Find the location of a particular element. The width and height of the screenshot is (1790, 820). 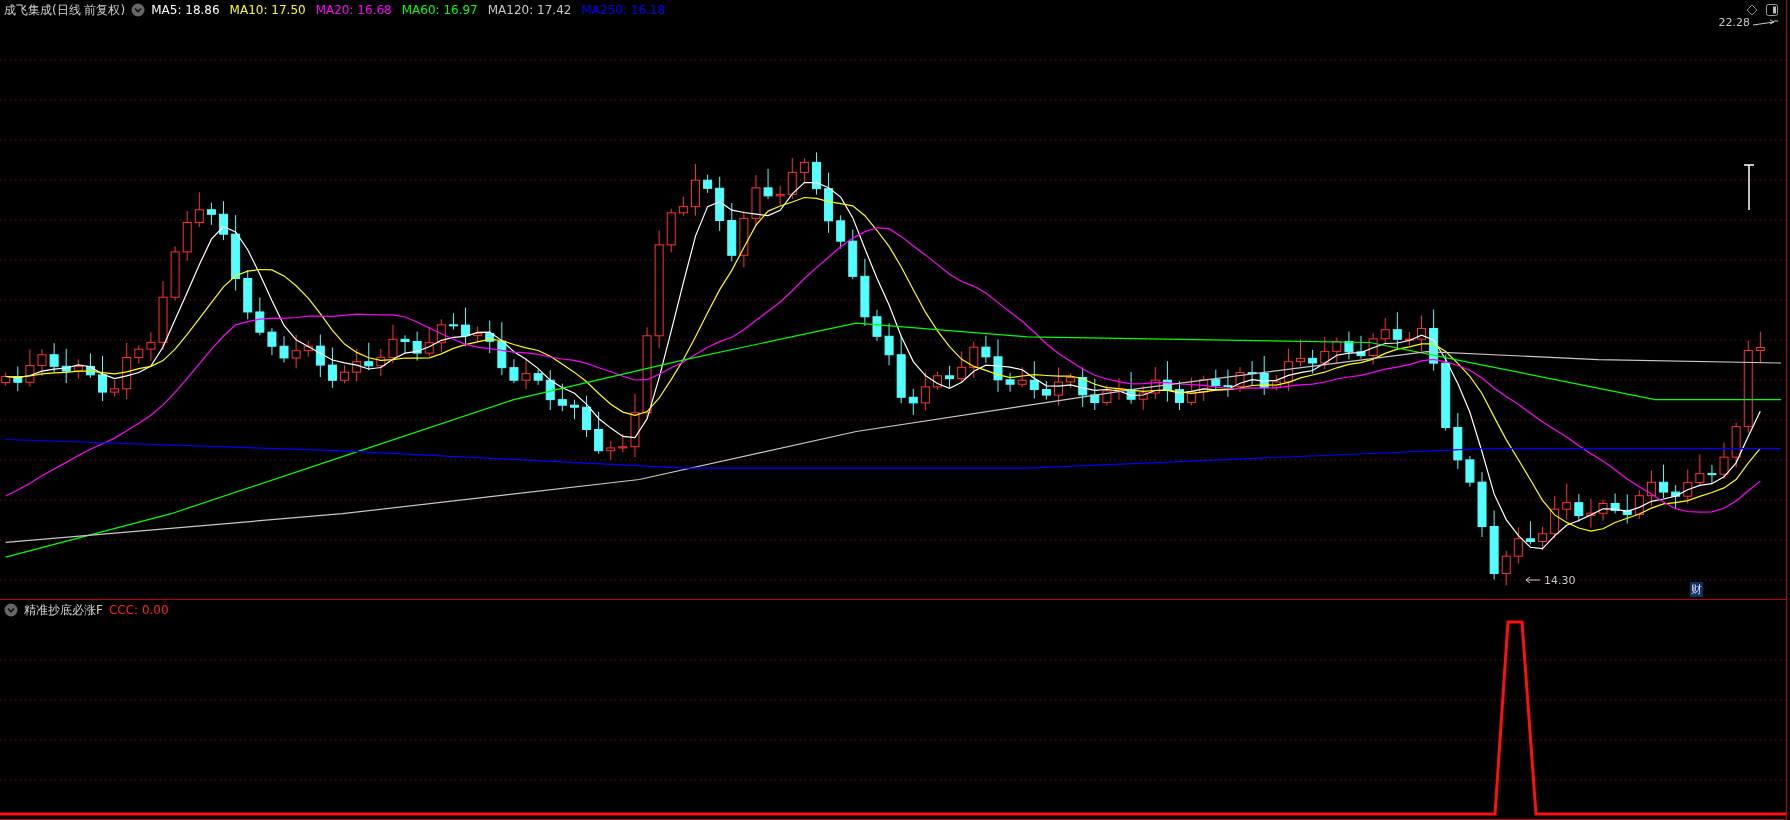

moving-average-legend: MA250: 16.18 is located at coordinates (623, 10).